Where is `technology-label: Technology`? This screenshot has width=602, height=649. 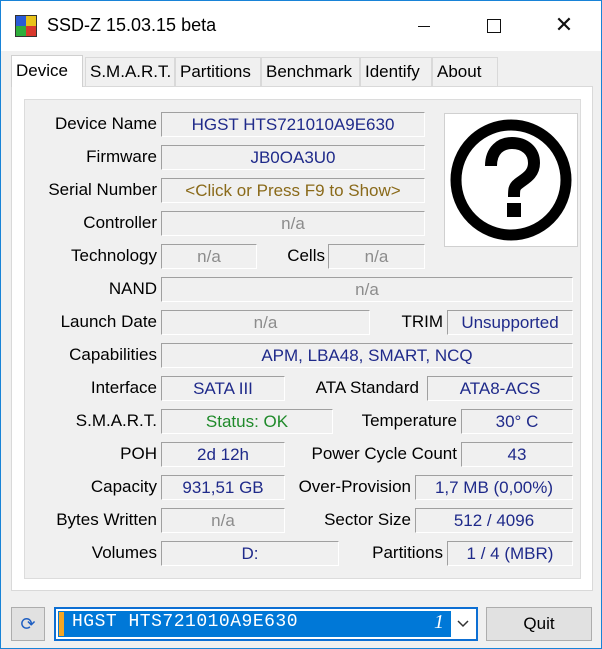
technology-label: Technology is located at coordinates (113, 255).